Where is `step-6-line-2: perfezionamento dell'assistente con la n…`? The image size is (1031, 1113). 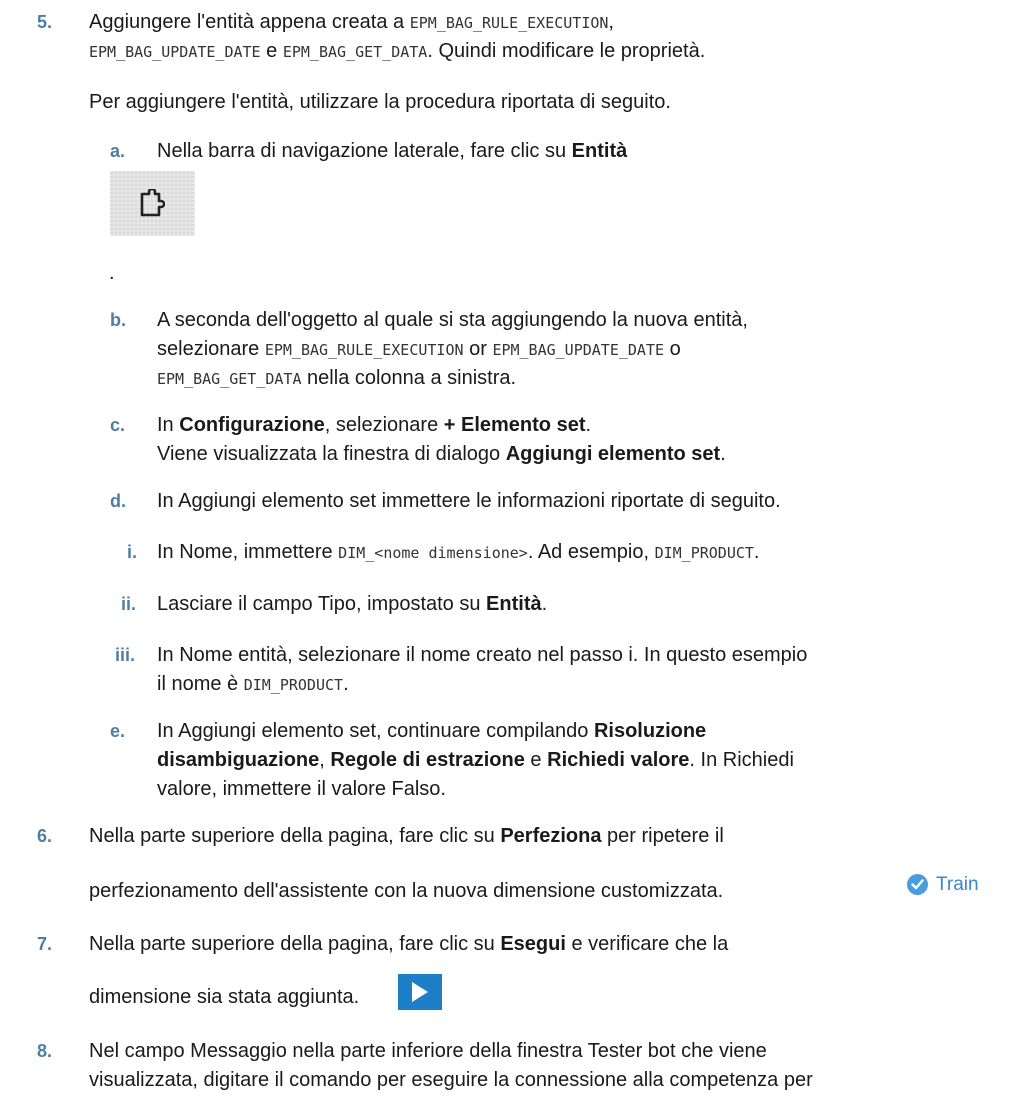
step-6-line-2: perfezionamento dell'assistente con la n… is located at coordinates (406, 891).